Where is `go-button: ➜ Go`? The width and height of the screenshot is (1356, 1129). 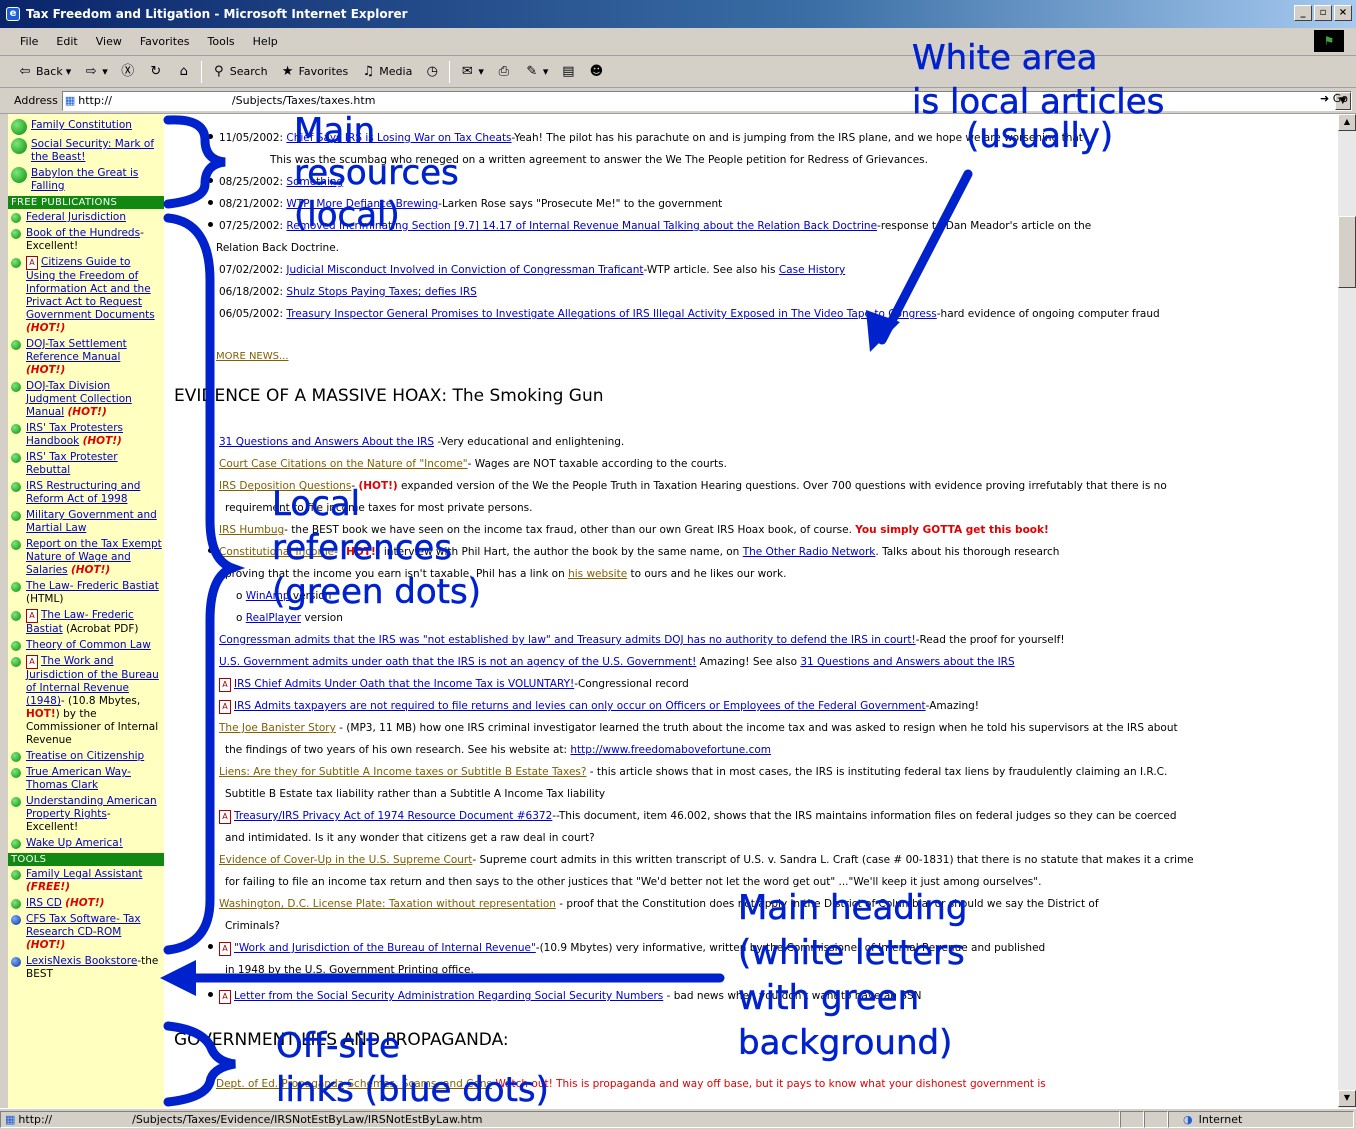
go-button: ➜ Go is located at coordinates (1334, 98).